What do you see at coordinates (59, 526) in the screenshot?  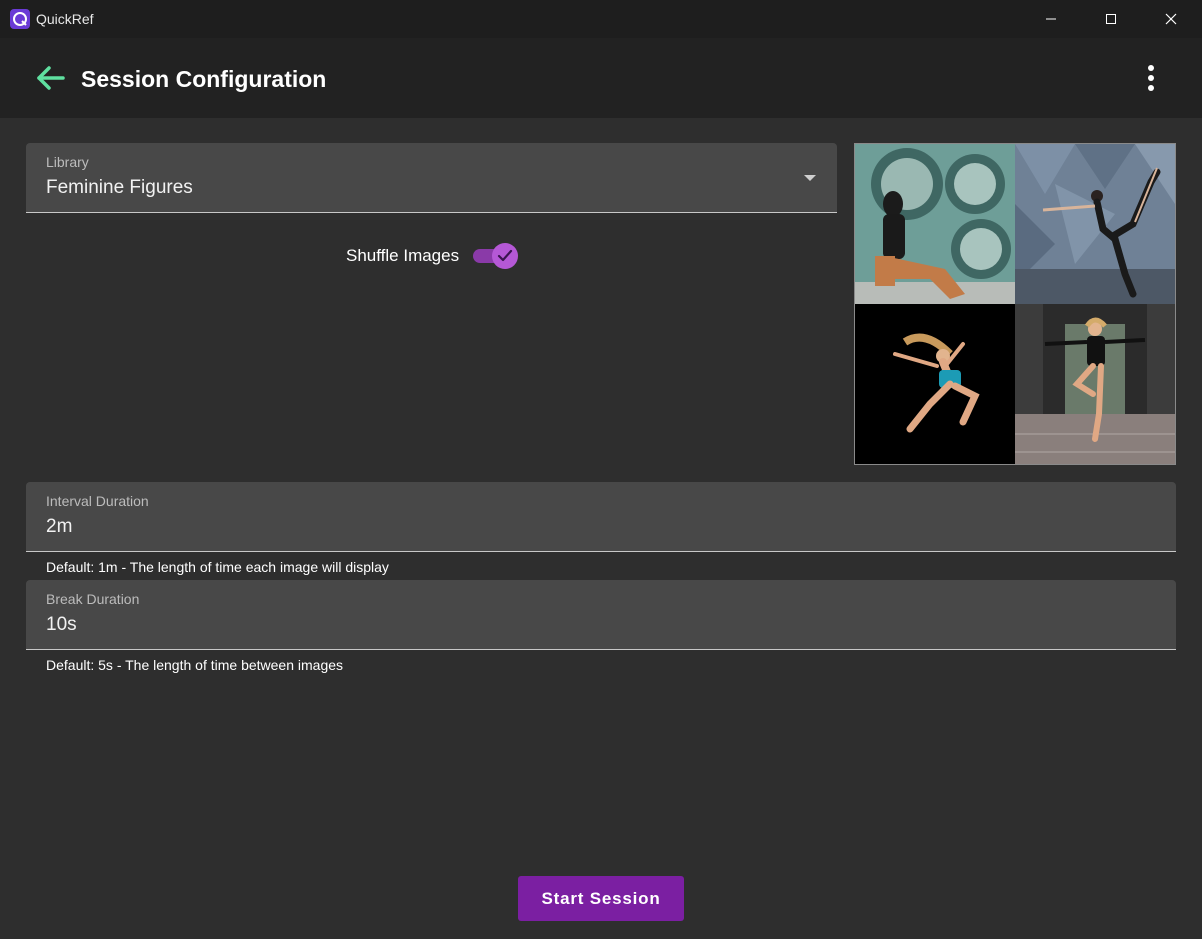 I see `interval-value: 2m` at bounding box center [59, 526].